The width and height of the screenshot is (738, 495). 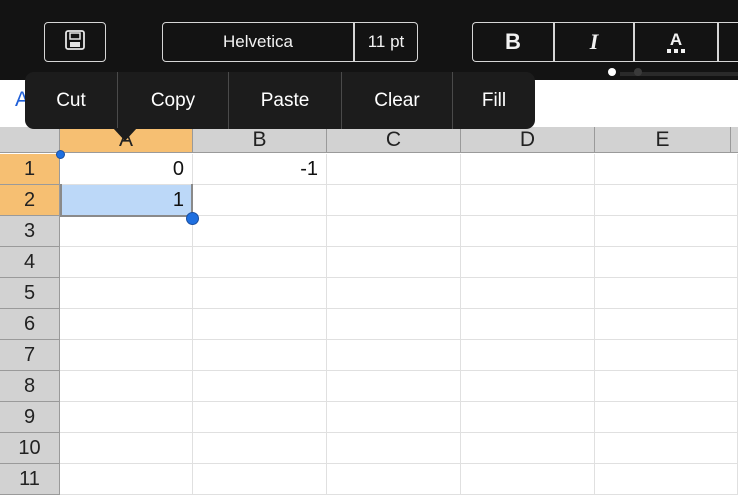 What do you see at coordinates (528, 231) in the screenshot?
I see `cell-d3` at bounding box center [528, 231].